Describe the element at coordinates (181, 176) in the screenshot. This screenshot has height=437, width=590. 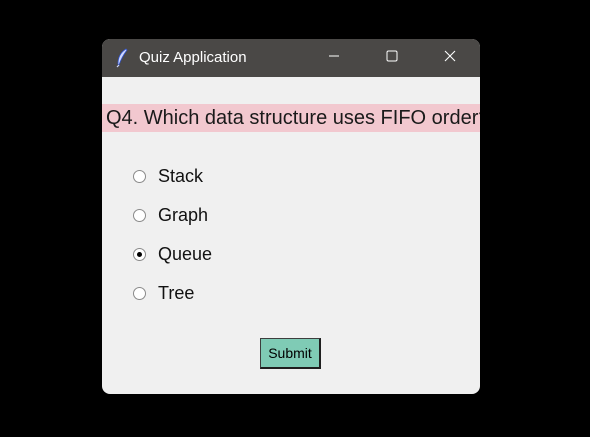
I see `option-label: Stack` at that location.